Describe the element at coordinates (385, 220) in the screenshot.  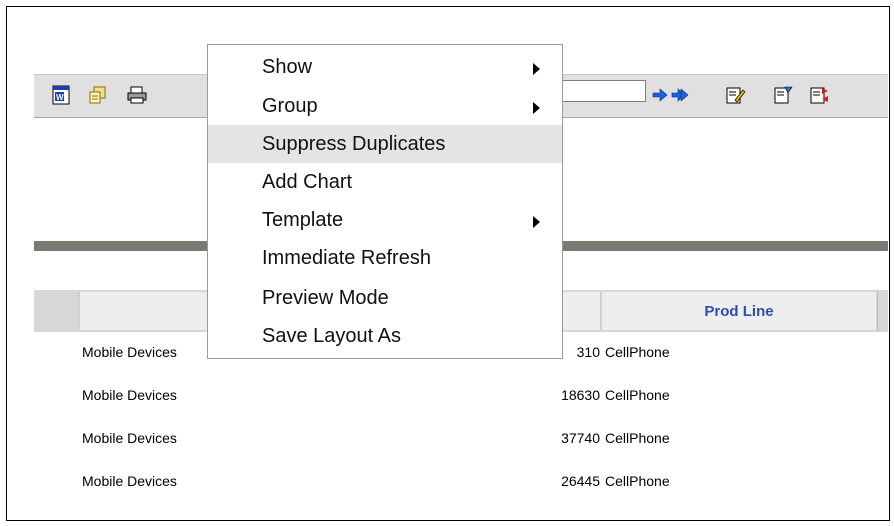
I see `menu-item-template: Template` at that location.